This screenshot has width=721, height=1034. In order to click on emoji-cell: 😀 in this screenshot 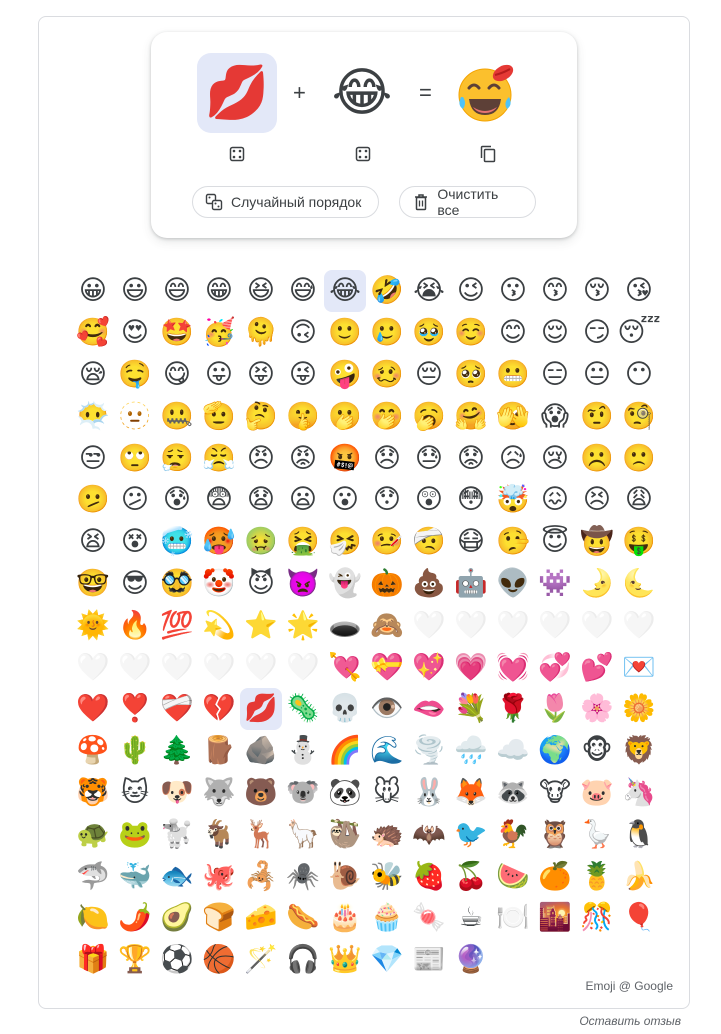, I will do `click(93, 291)`.